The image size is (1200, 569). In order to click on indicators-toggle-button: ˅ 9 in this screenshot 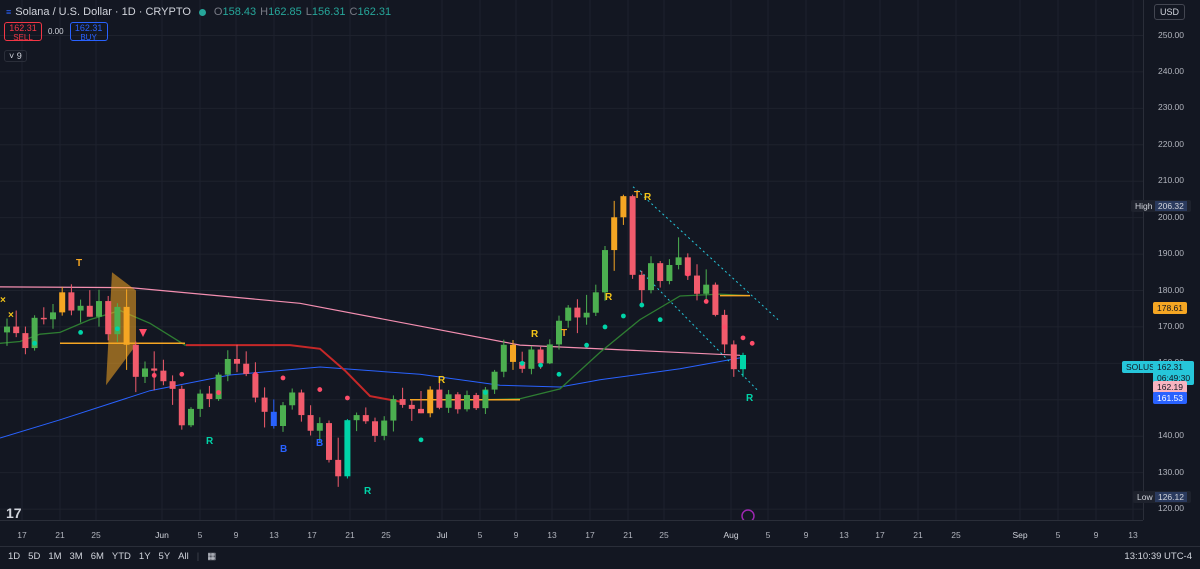, I will do `click(15, 56)`.